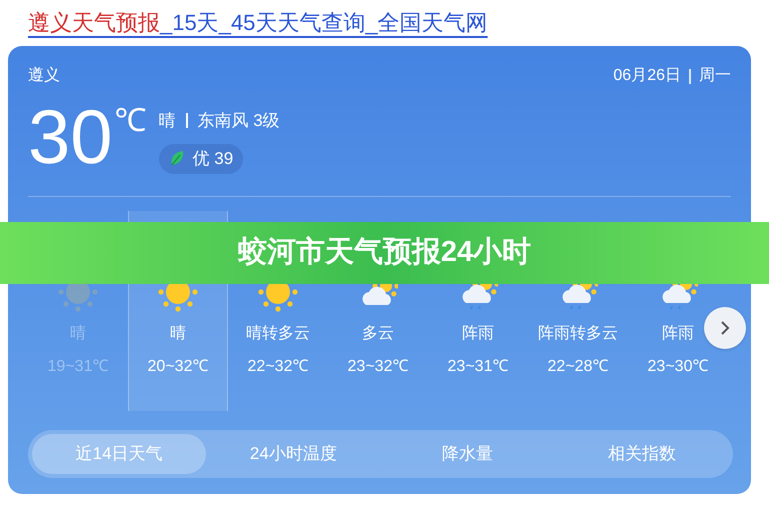 This screenshot has width=769, height=507. What do you see at coordinates (278, 367) in the screenshot?
I see `temperature-range: 22~32℃` at bounding box center [278, 367].